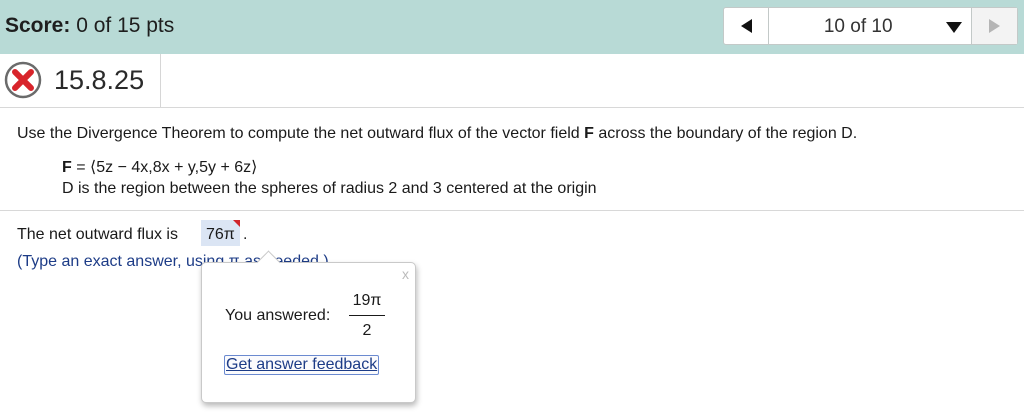 The image size is (1024, 418). I want to click on answered-fraction: 19π 2, so click(367, 316).